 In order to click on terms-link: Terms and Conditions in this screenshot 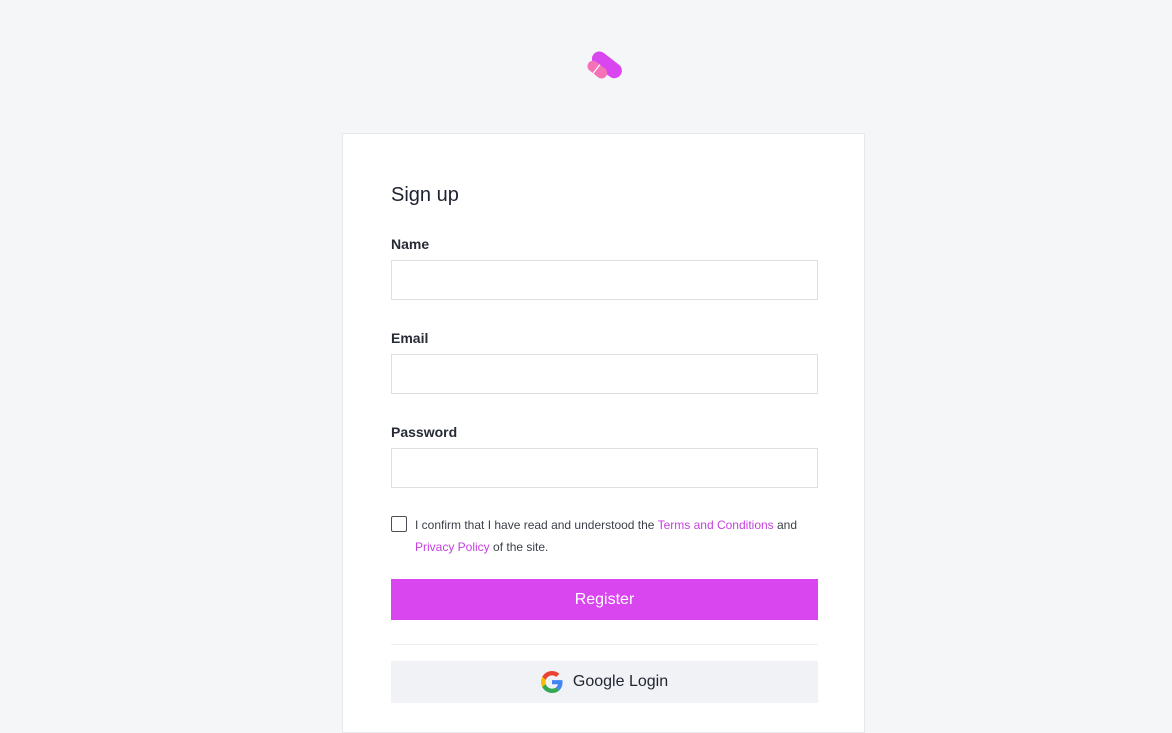, I will do `click(716, 525)`.